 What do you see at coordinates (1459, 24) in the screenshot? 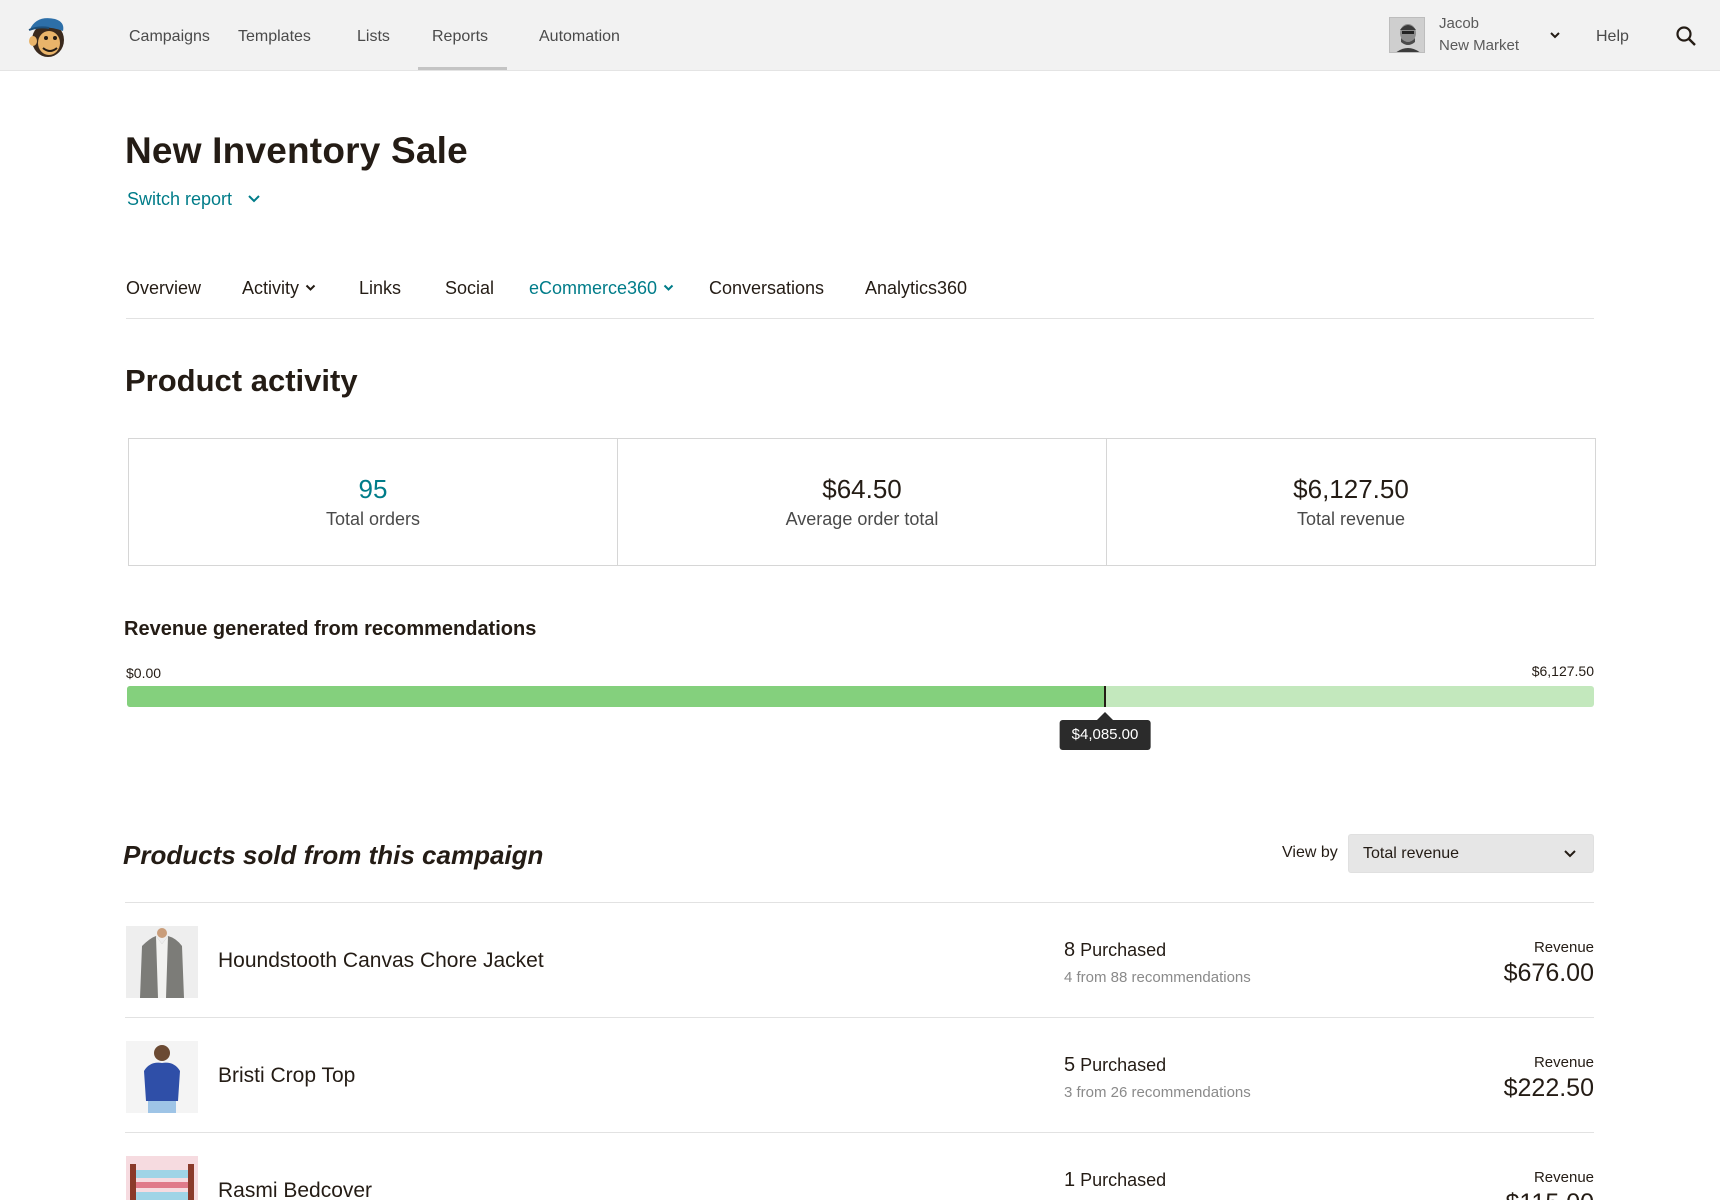
I see `user-name: Jacob` at bounding box center [1459, 24].